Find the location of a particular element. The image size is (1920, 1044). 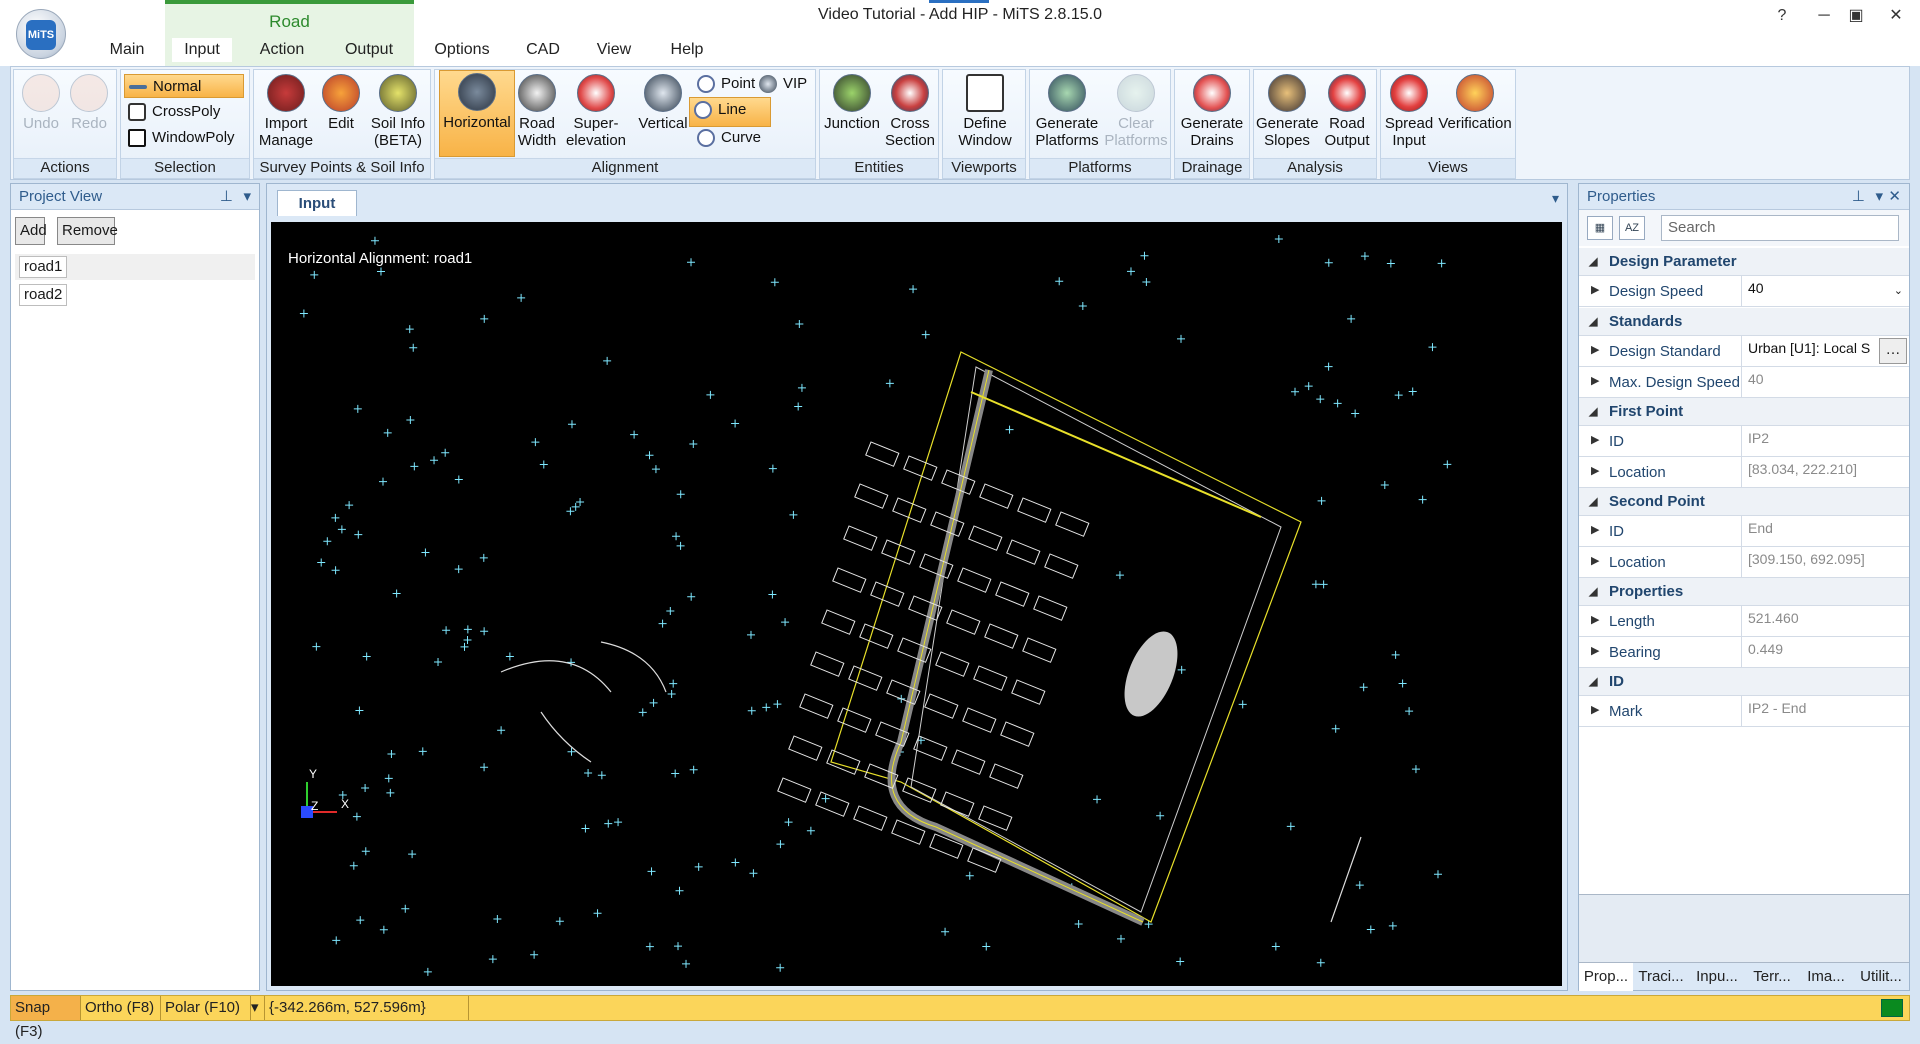

cross-section-icon is located at coordinates (910, 93).